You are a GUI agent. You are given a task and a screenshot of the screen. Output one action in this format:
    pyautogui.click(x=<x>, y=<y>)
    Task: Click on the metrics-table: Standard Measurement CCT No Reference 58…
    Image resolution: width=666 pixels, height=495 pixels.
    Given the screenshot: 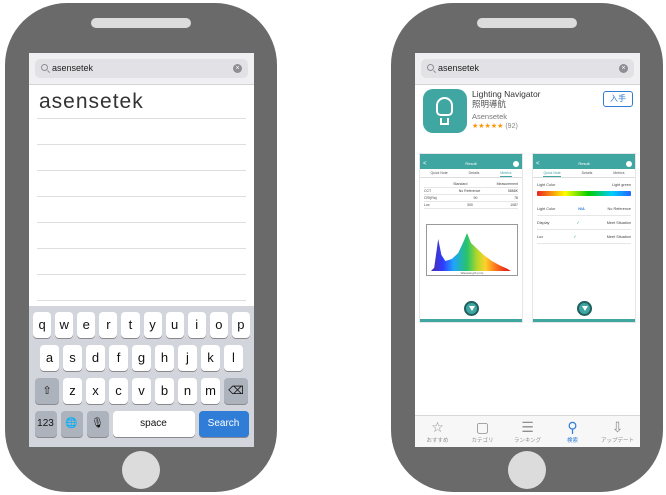 What is the action you would take?
    pyautogui.click(x=471, y=195)
    